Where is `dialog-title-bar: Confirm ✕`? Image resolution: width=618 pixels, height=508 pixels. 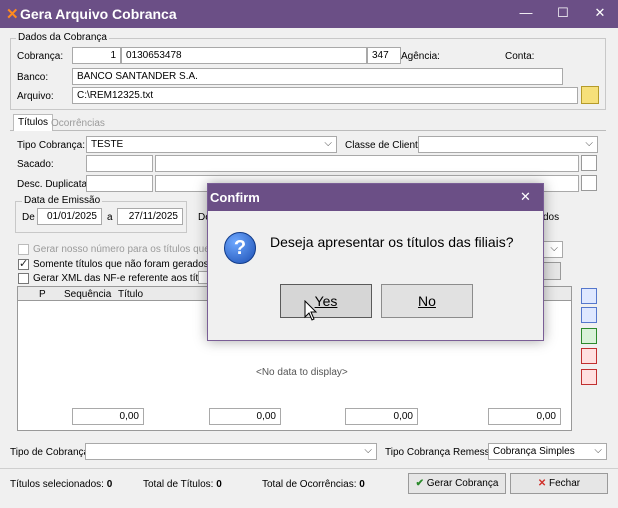
dialog-title-bar: Confirm ✕ is located at coordinates (375, 197).